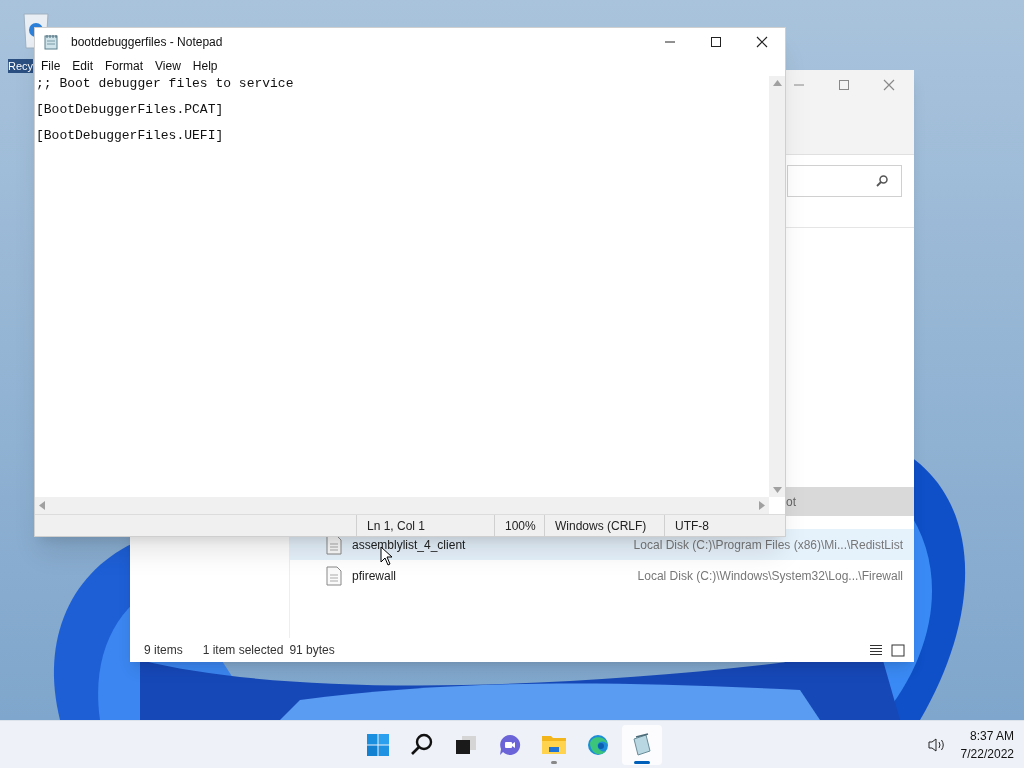  Describe the element at coordinates (51, 42) in the screenshot. I see `notepad-icon` at that location.